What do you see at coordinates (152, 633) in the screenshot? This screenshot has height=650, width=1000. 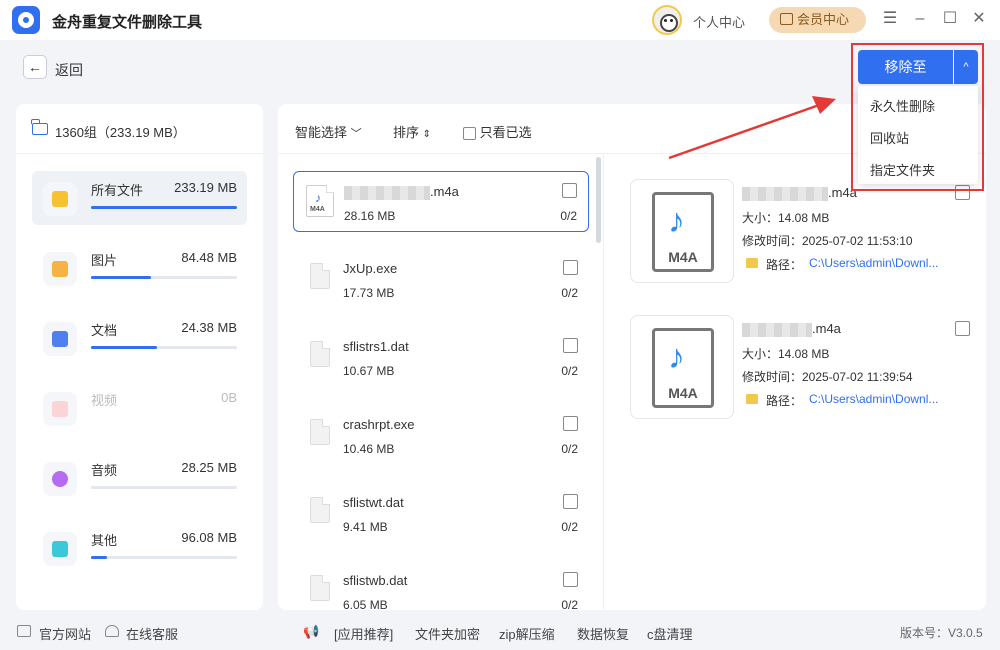 I see `online-service-link: 在线客服` at bounding box center [152, 633].